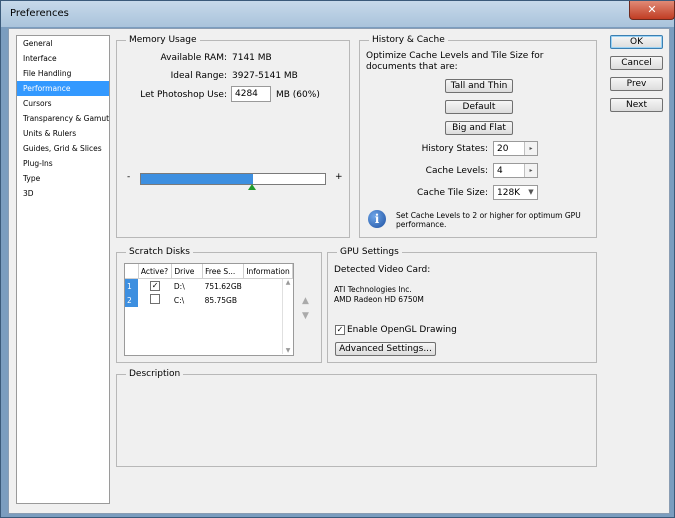  I want to click on enable-opengl-label: Enable OpenGL Drawing, so click(402, 330).